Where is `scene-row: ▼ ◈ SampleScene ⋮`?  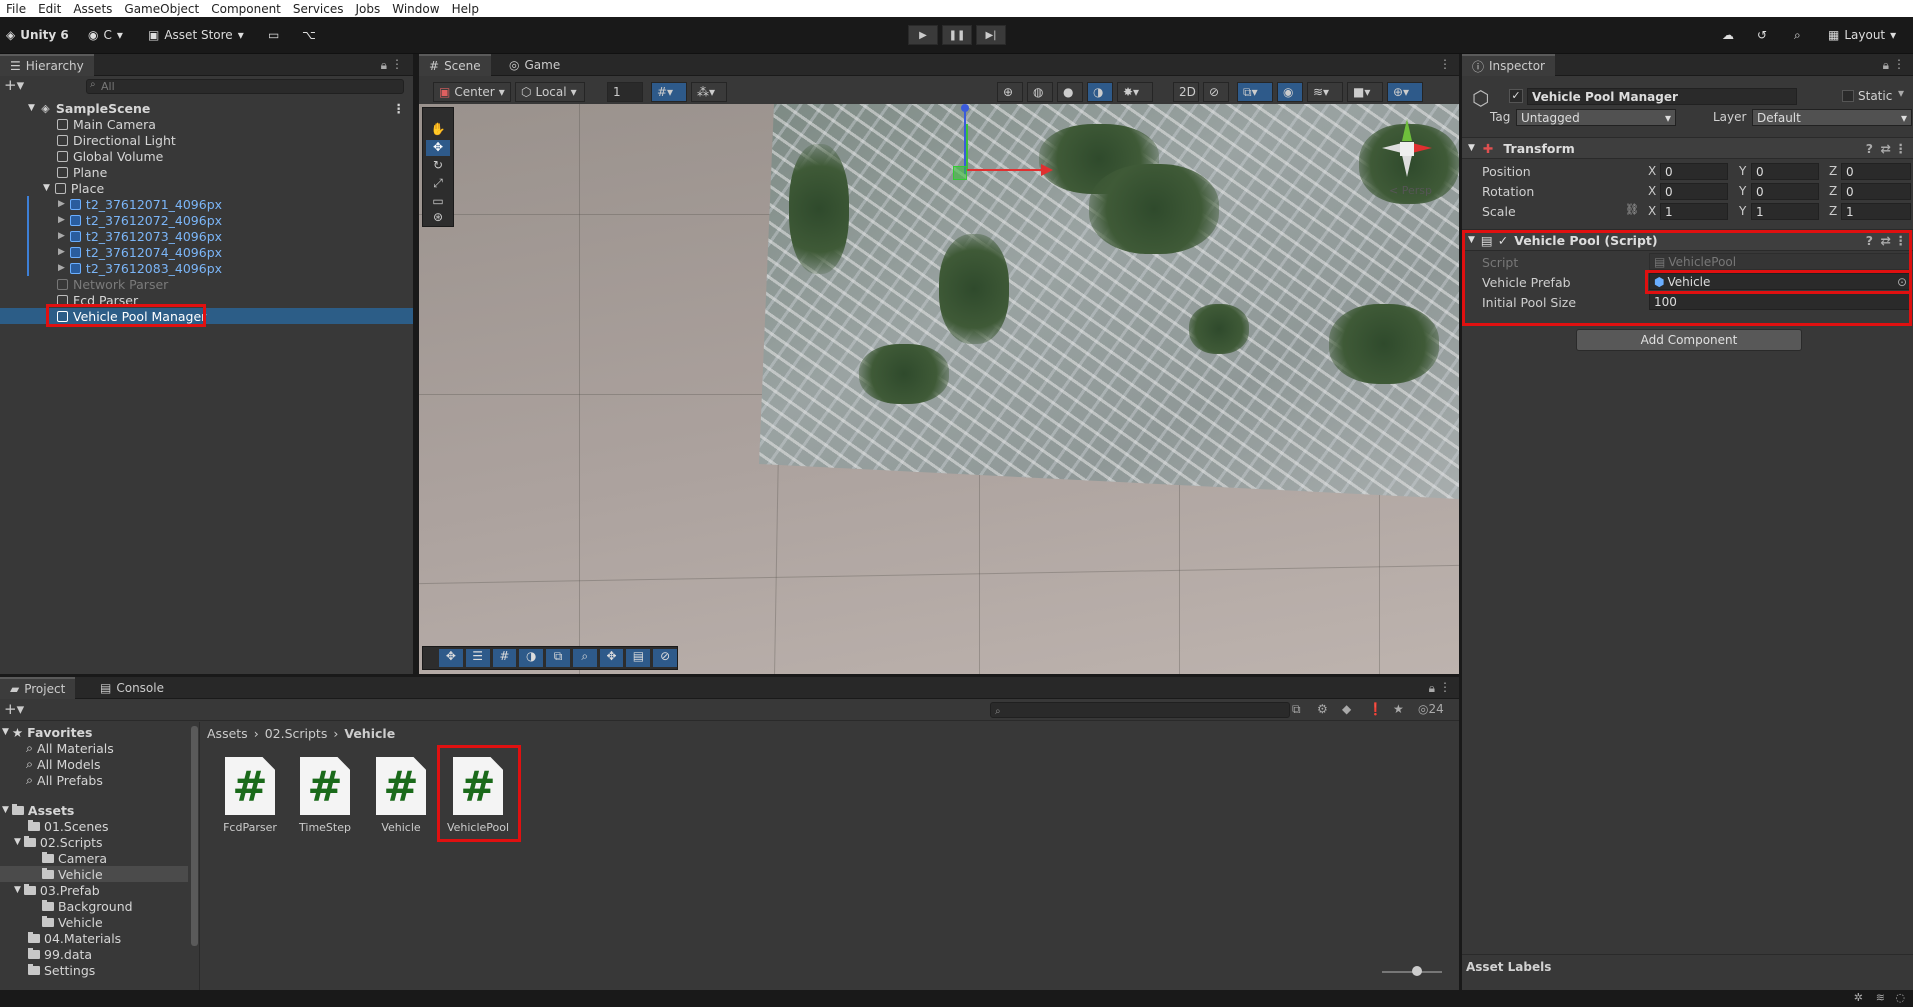
scene-row: ▼ ◈ SampleScene ⋮ is located at coordinates (206, 108).